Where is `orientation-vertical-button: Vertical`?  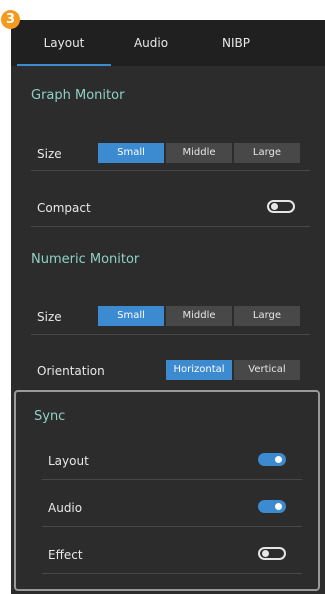 orientation-vertical-button: Vertical is located at coordinates (267, 370).